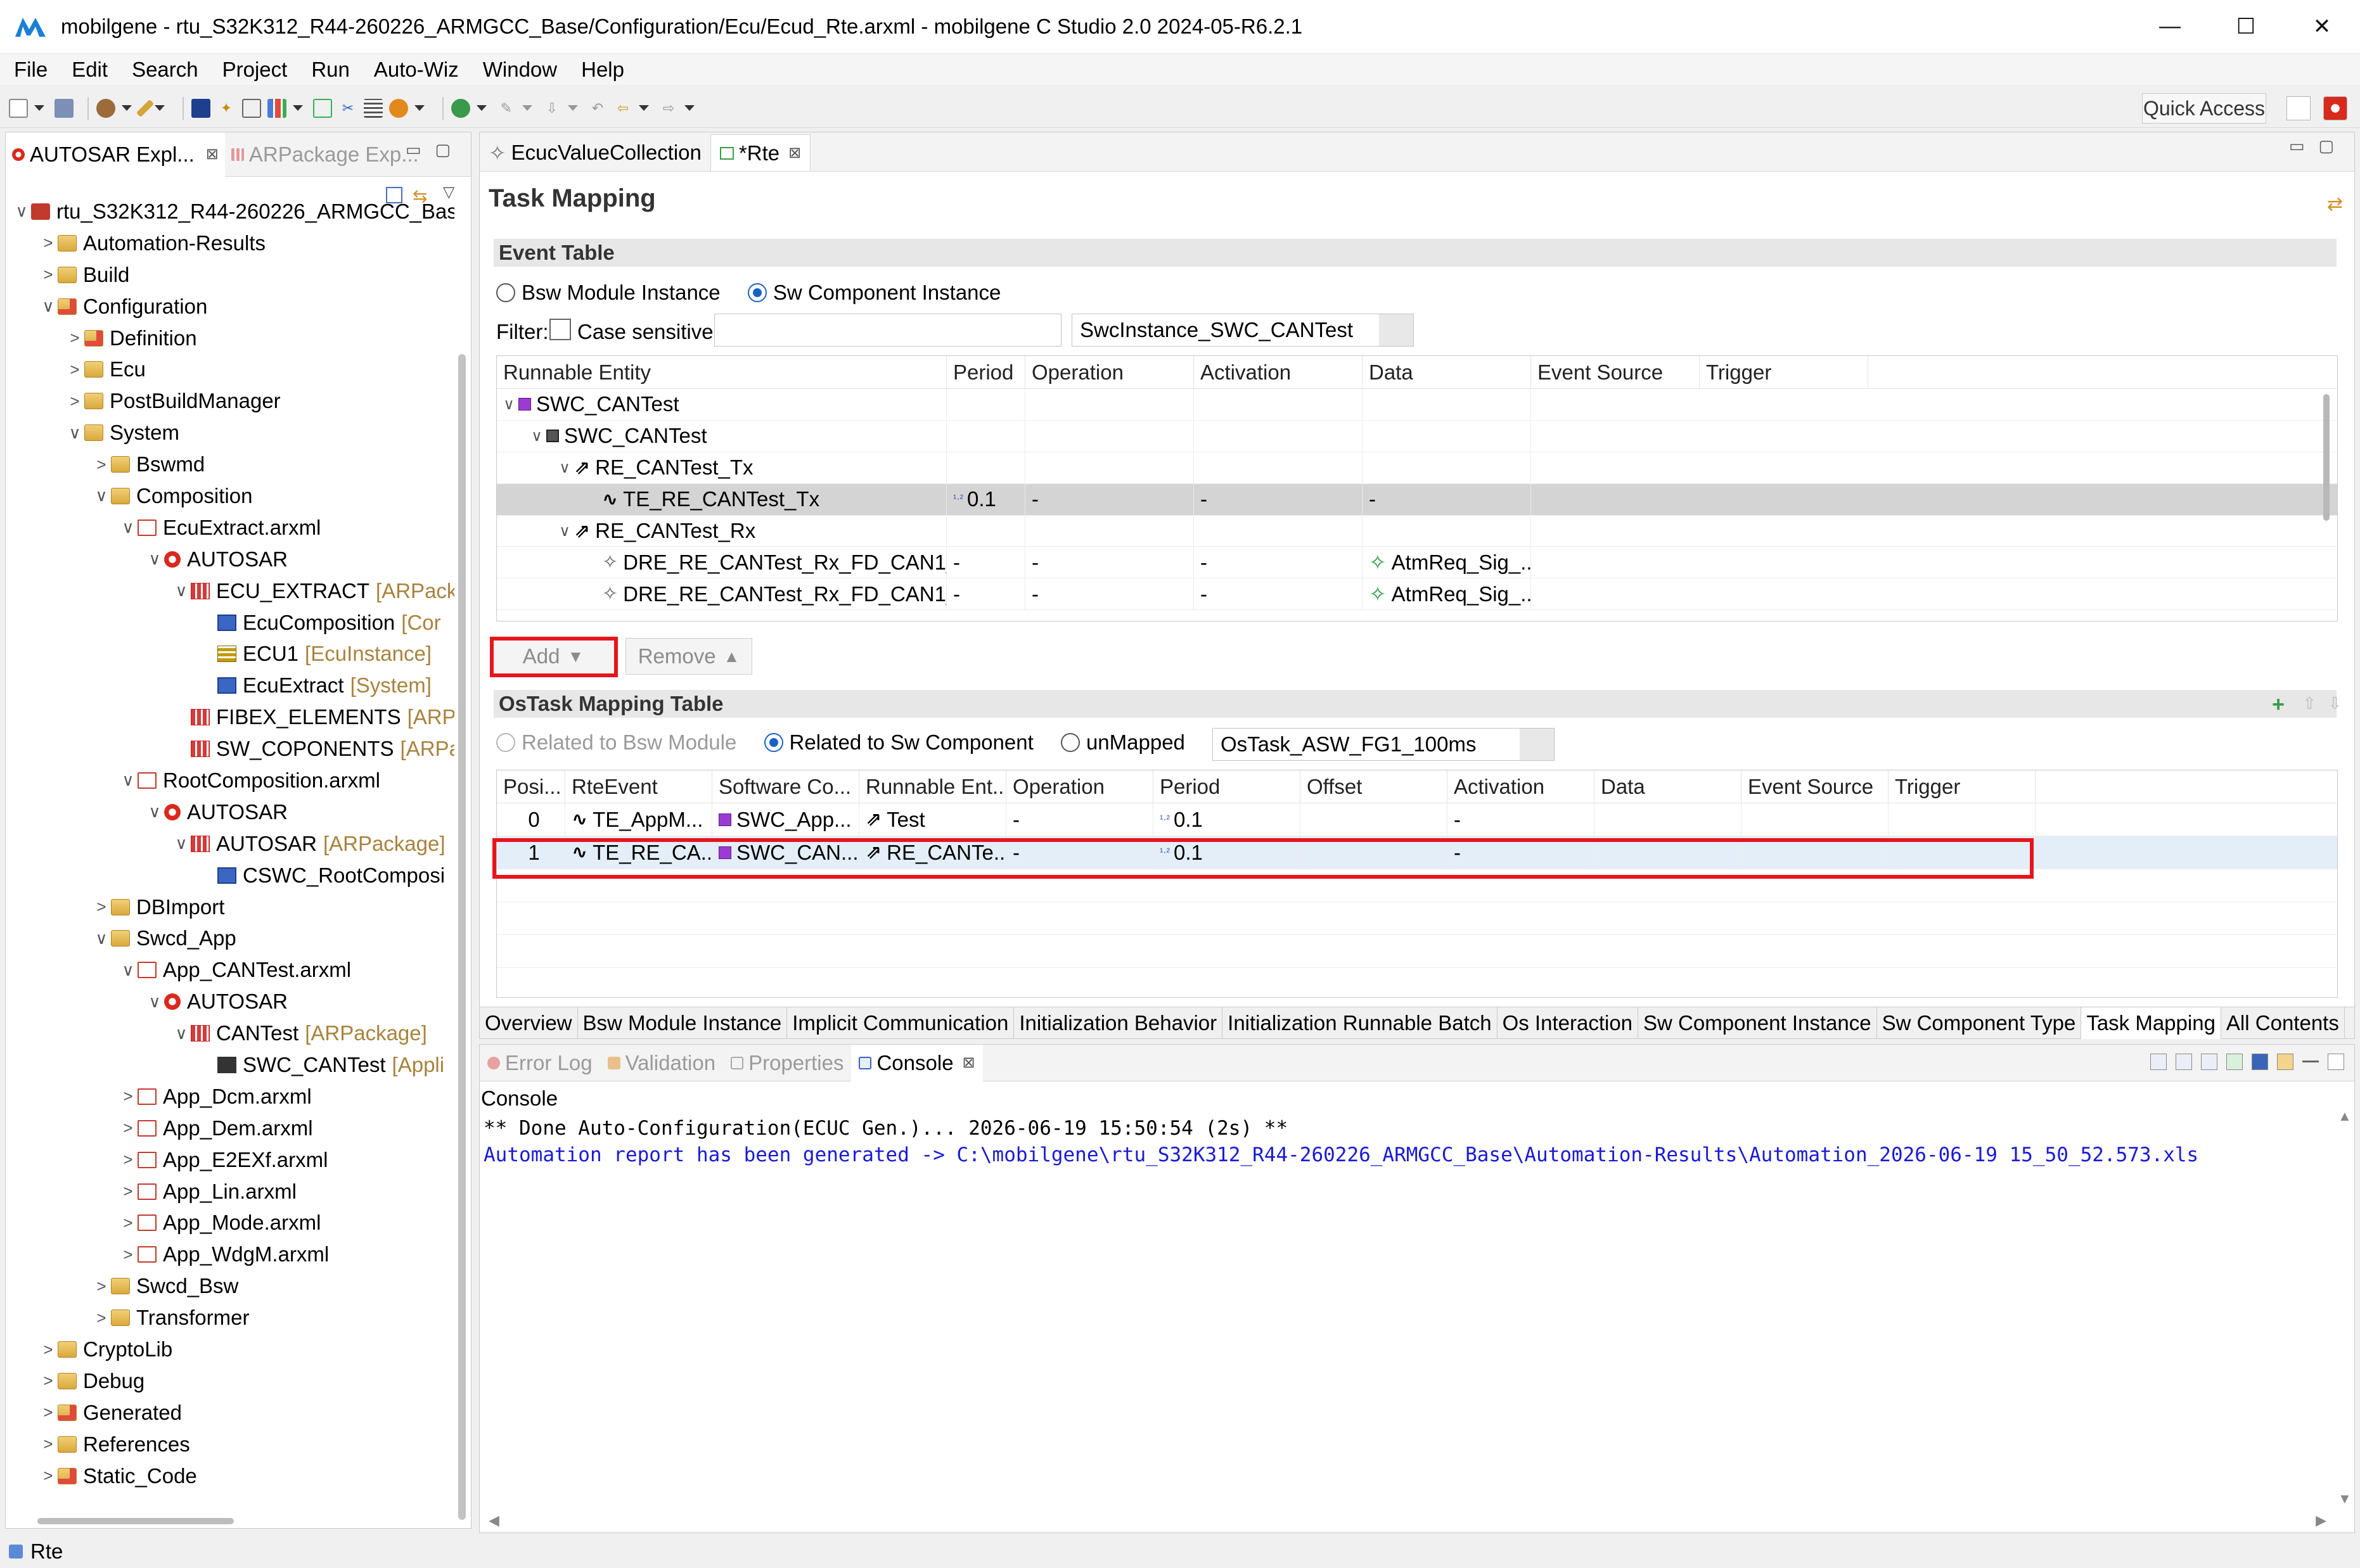 The width and height of the screenshot is (2360, 1568). Describe the element at coordinates (18, 108) in the screenshot. I see `new-icon` at that location.